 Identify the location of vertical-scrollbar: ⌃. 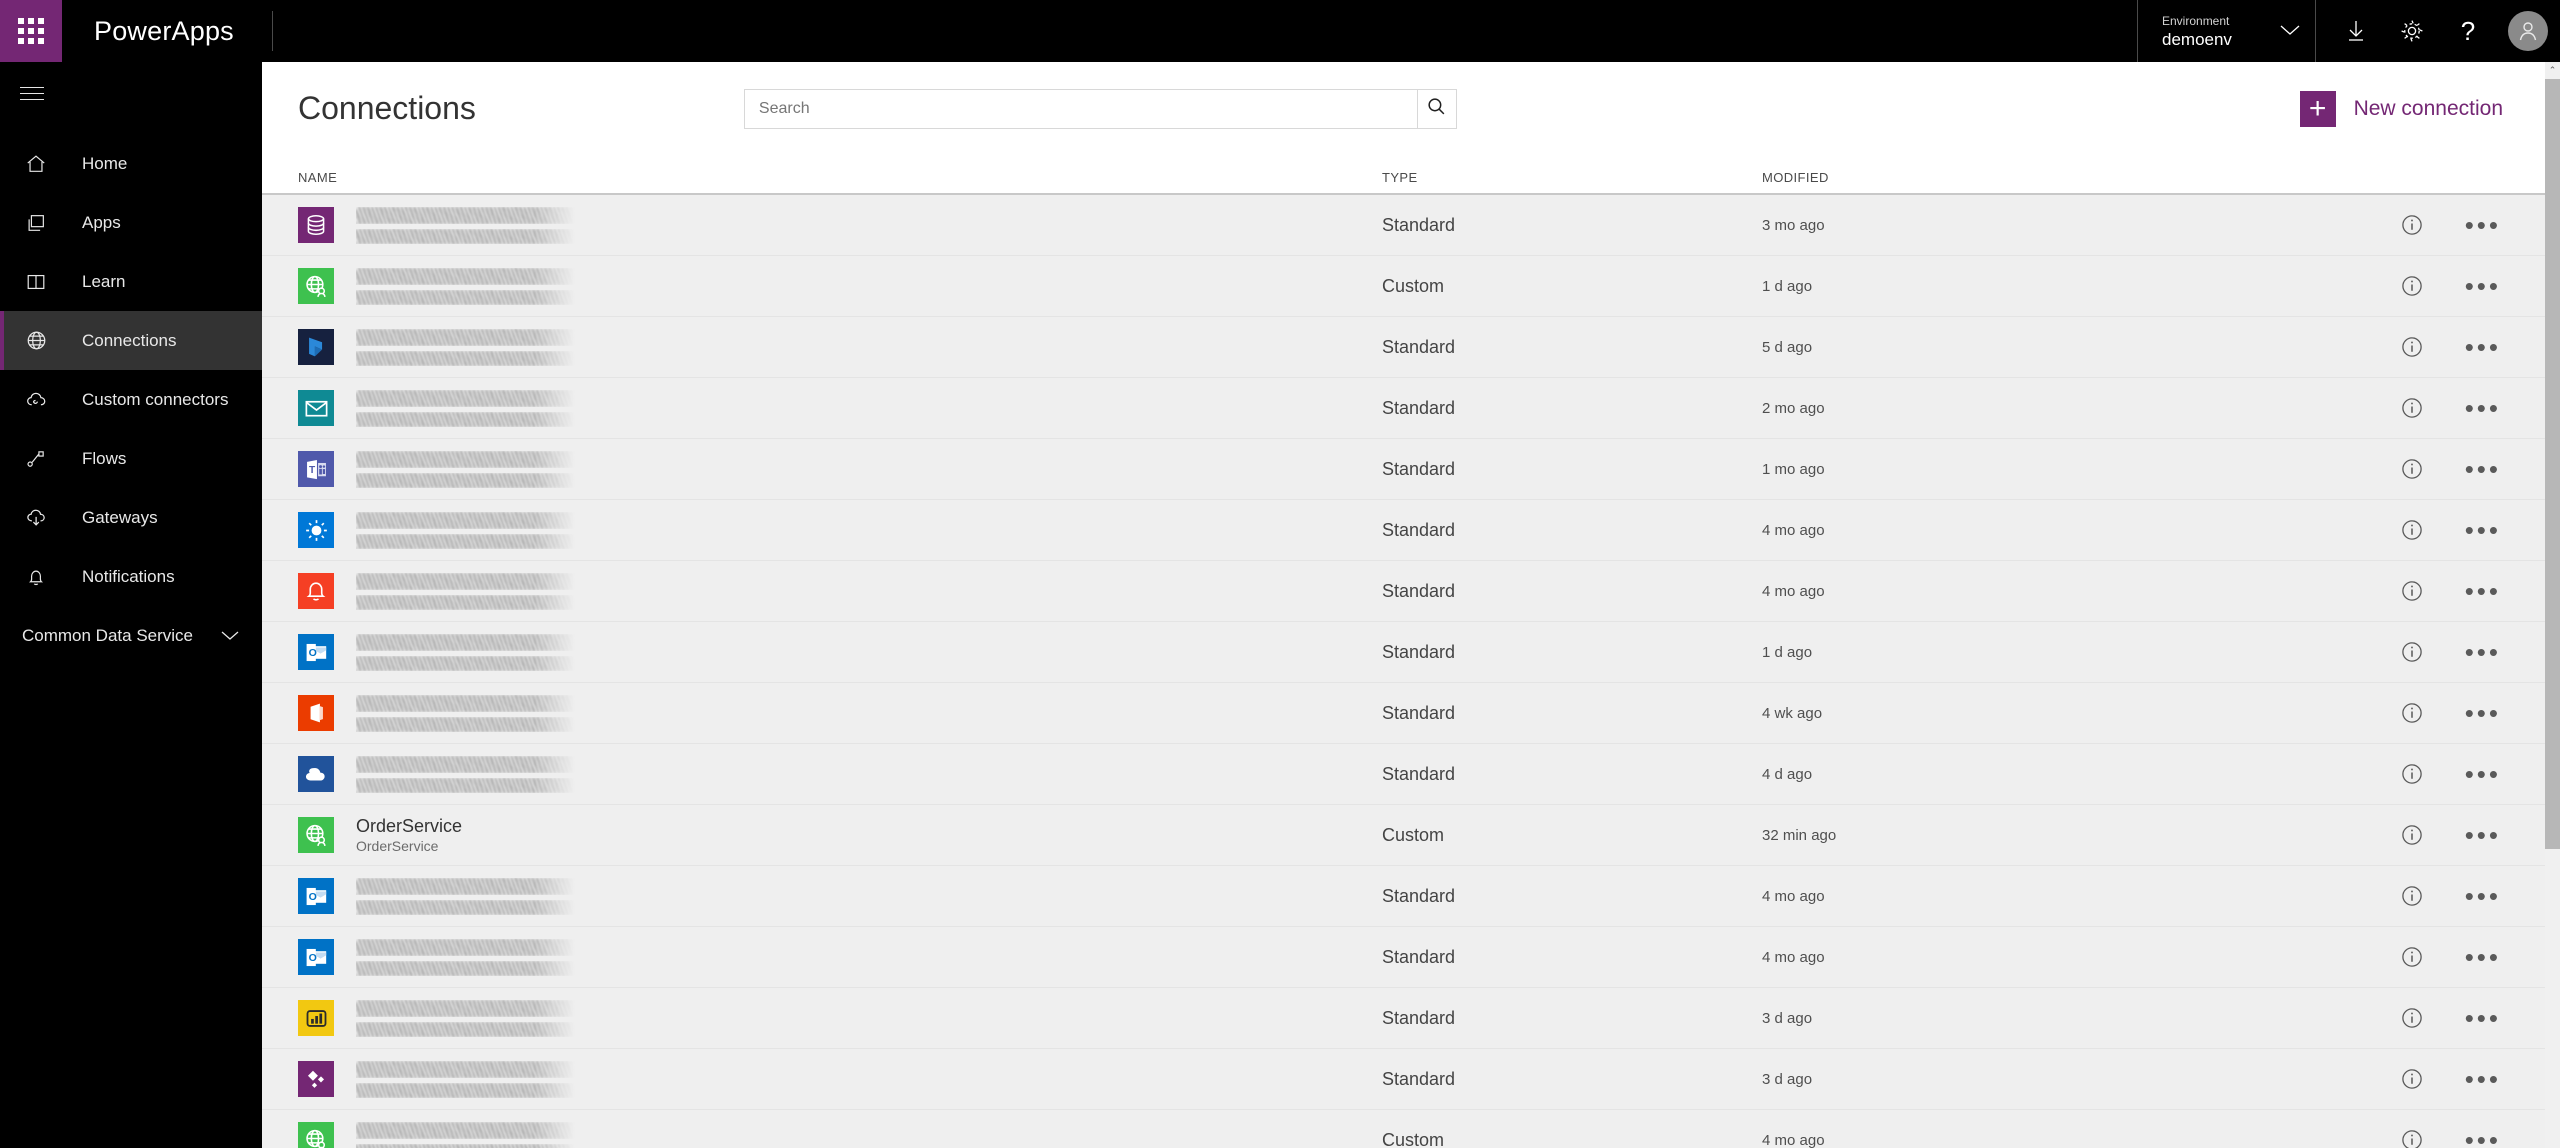
(2552, 605).